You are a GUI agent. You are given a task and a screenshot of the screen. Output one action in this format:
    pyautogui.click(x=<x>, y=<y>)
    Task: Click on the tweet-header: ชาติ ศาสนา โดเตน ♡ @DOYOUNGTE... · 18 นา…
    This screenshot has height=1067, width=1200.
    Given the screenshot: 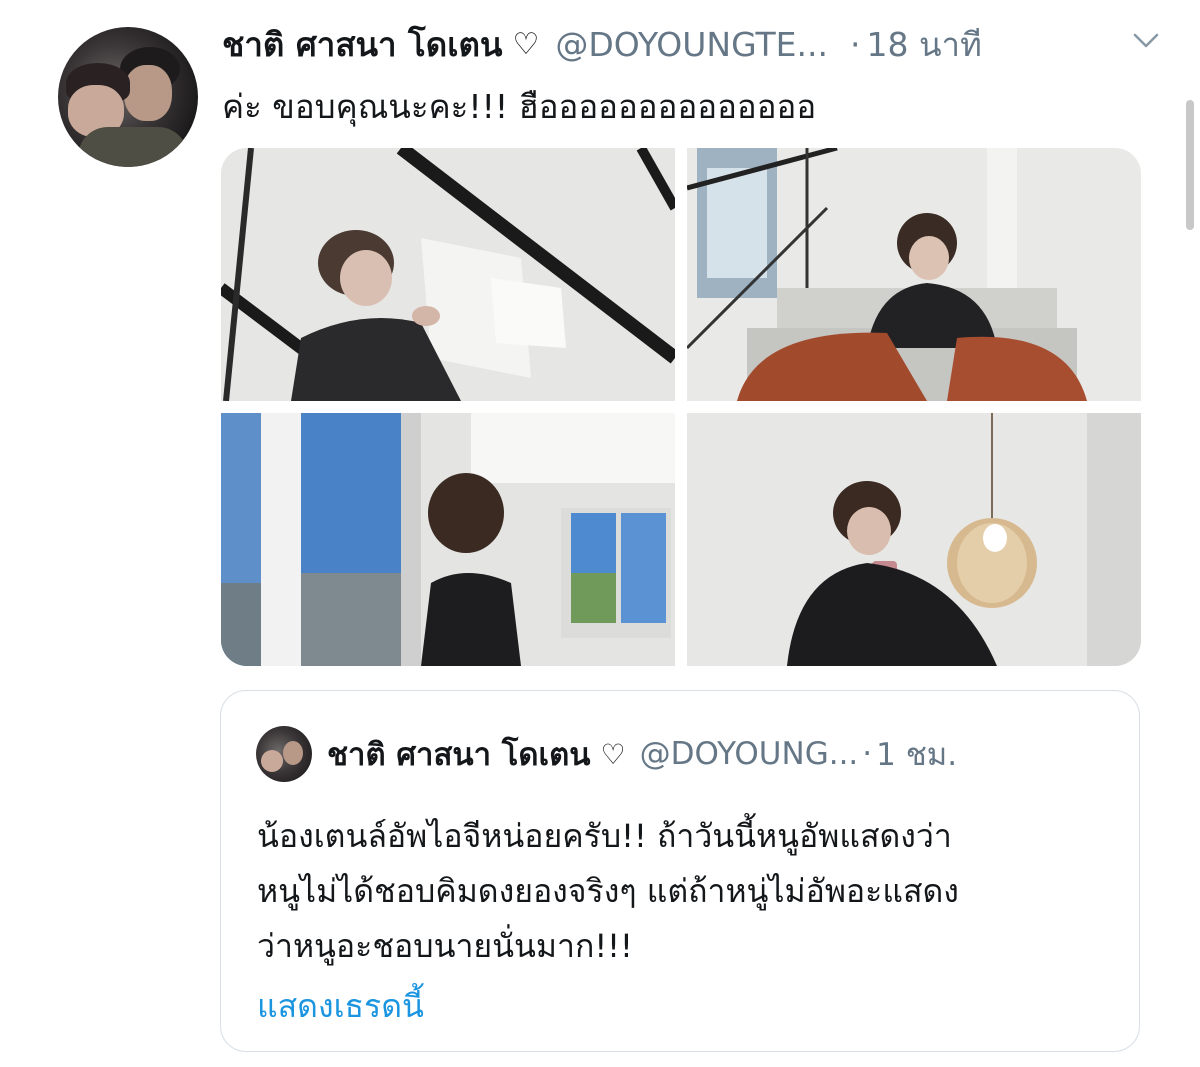 What is the action you would take?
    pyautogui.click(x=691, y=44)
    